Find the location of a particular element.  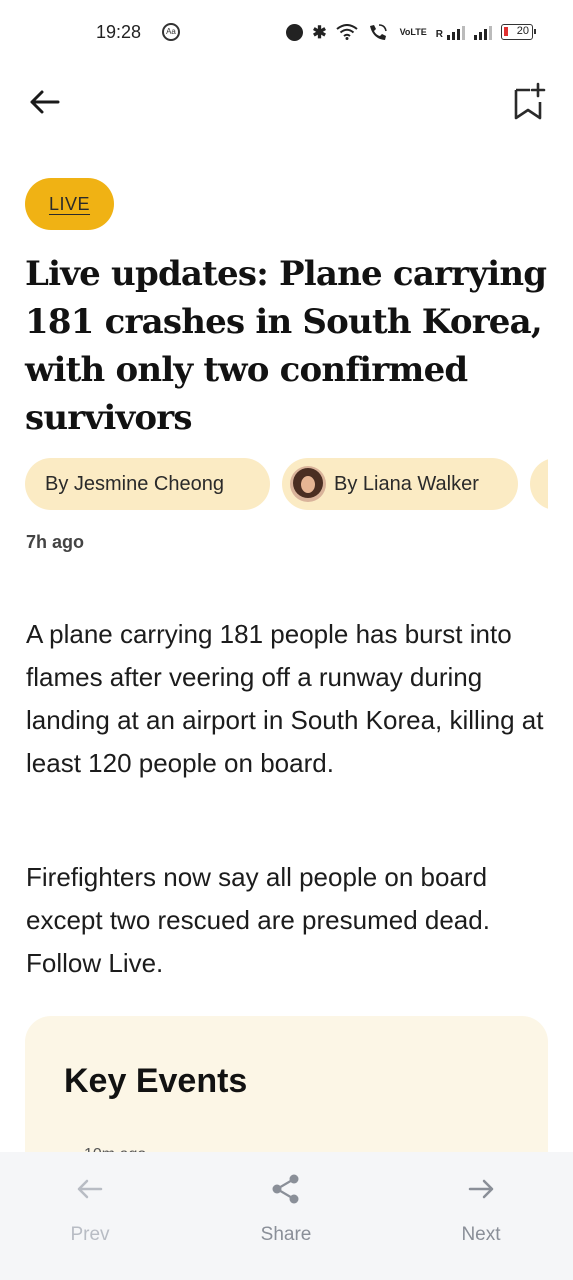

status-bar: 19:28 Aa ✱ VoLTE R 20 is located at coordinates (286, 33).